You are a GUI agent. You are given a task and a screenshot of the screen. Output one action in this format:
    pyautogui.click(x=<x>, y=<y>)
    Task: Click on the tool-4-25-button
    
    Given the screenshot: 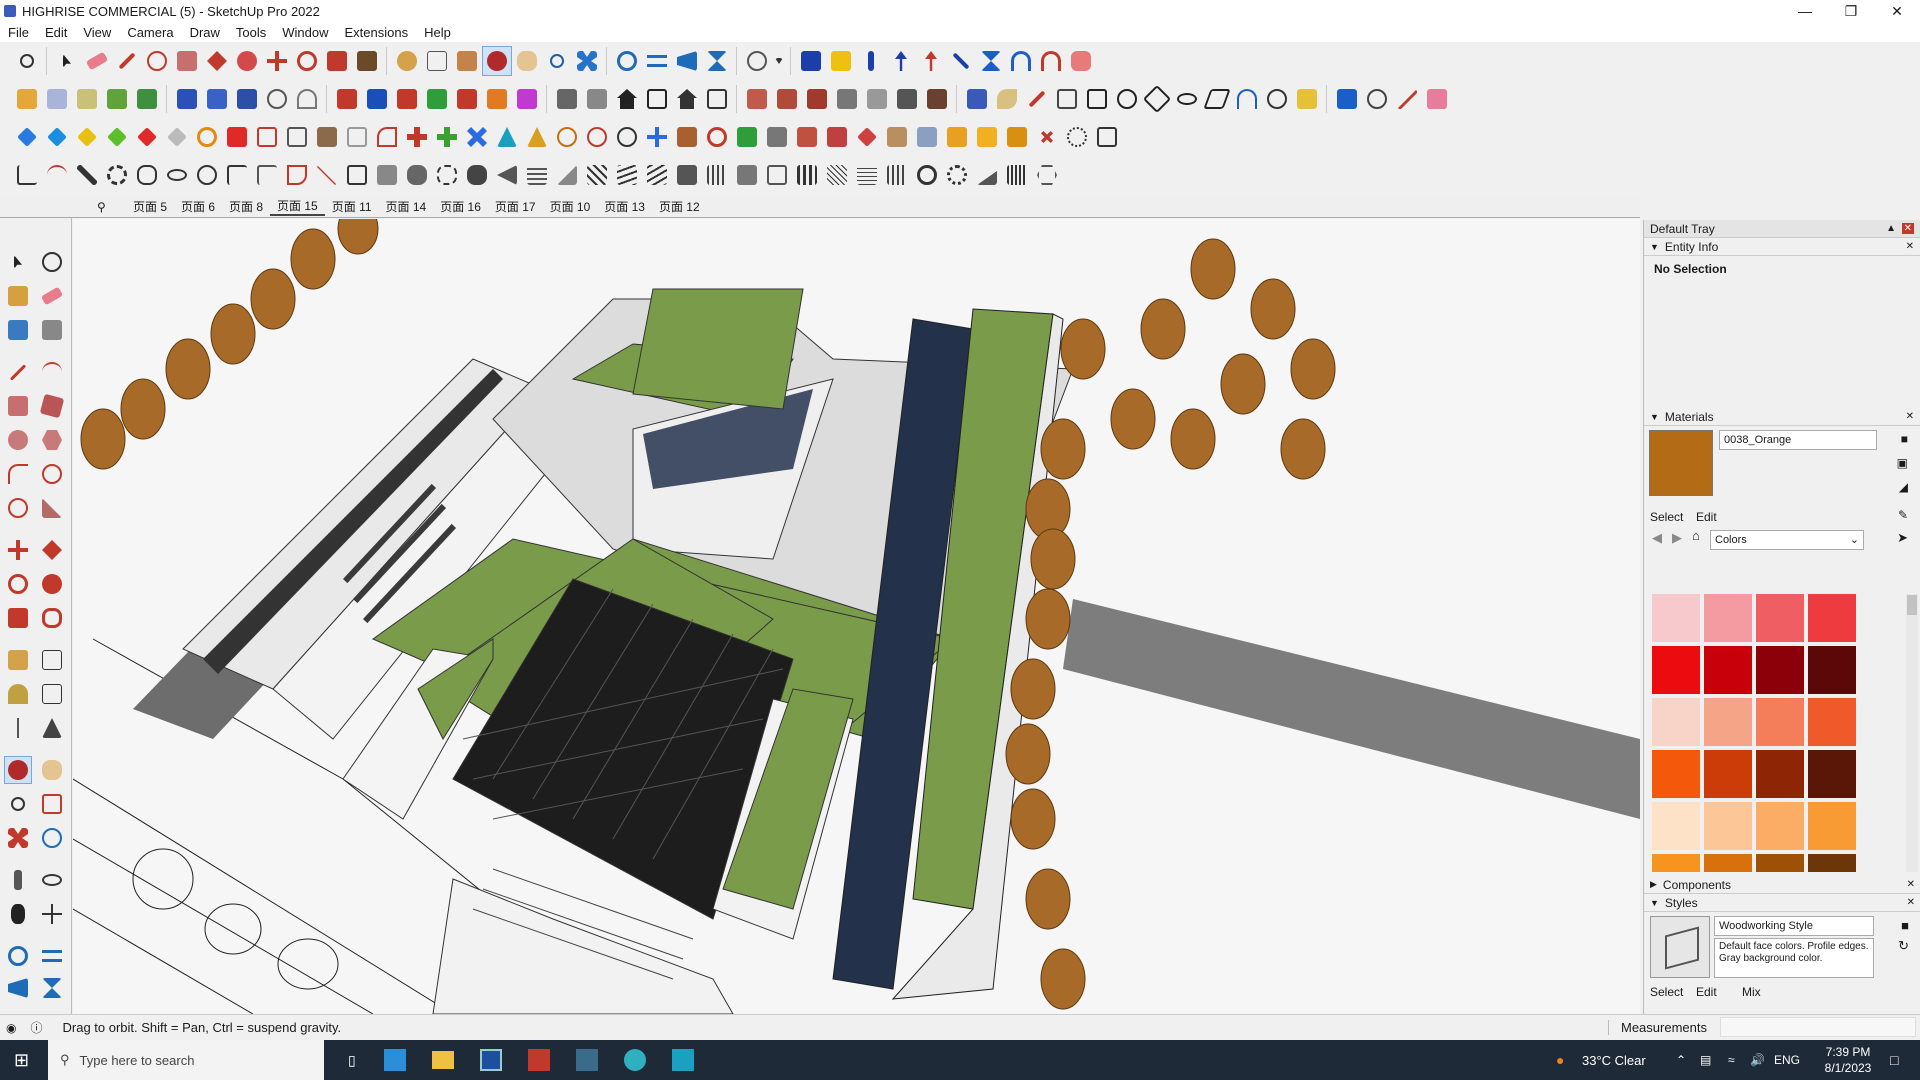 What is the action you would take?
    pyautogui.click(x=747, y=175)
    